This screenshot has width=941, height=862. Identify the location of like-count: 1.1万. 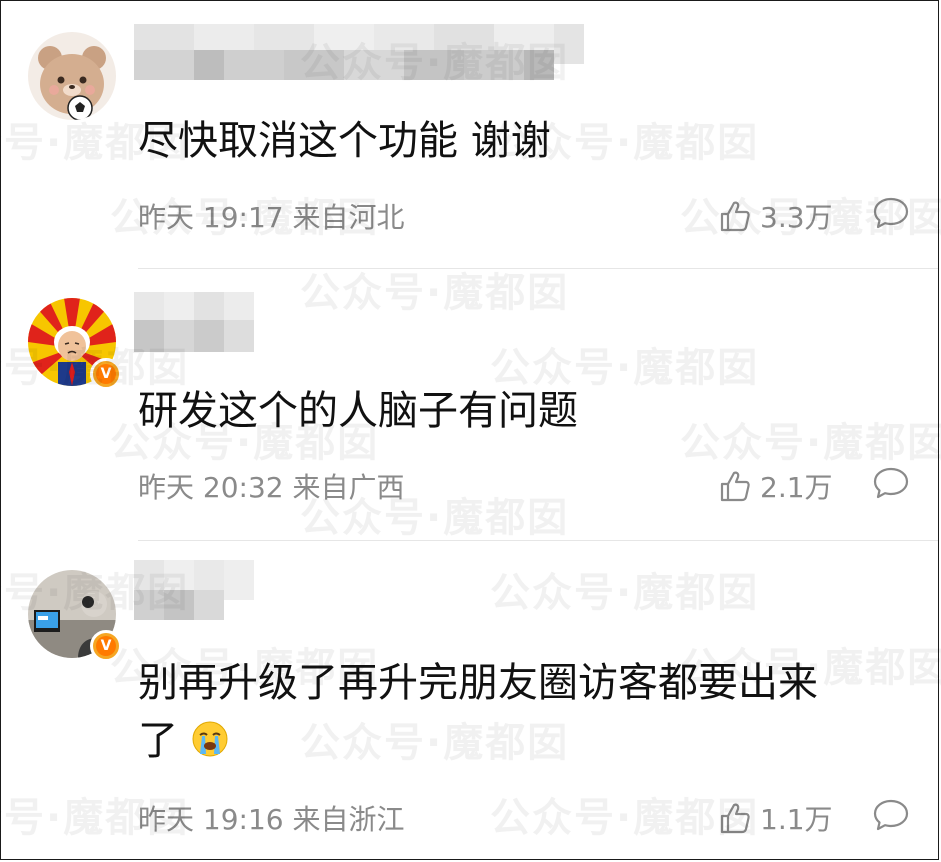
(796, 819).